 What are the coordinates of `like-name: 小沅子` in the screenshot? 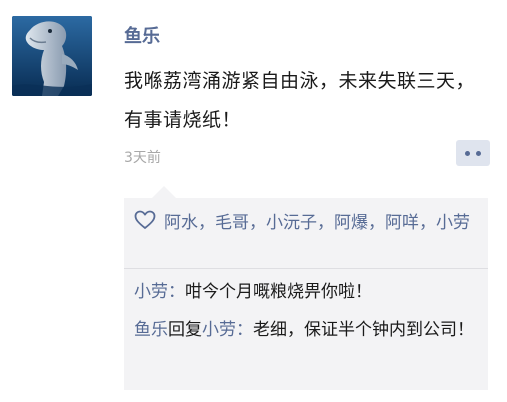 It's located at (291, 223).